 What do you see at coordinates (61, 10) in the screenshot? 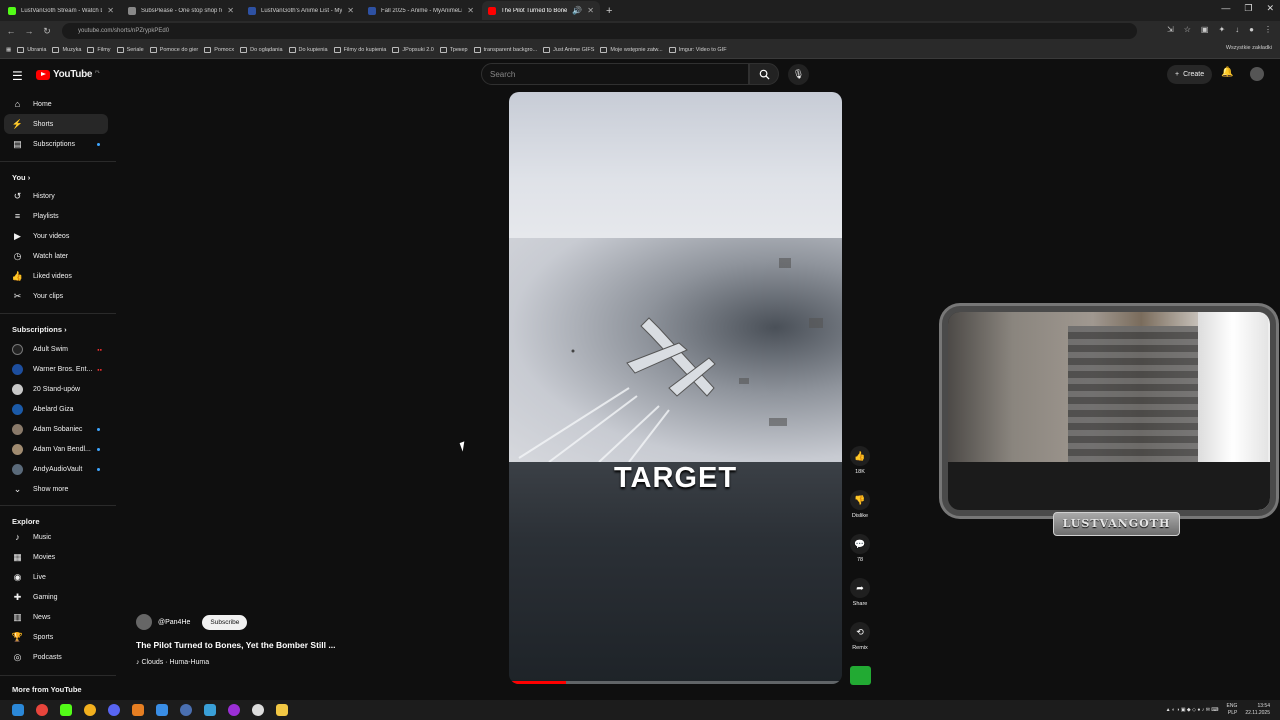
I see `browser-tab: LustVanGoth Stream - Watch Li ✕` at bounding box center [61, 10].